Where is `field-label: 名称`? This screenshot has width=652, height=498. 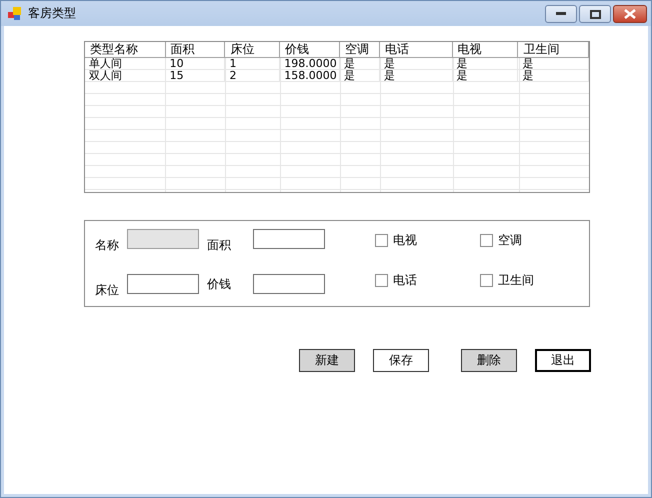
field-label: 名称 is located at coordinates (107, 245).